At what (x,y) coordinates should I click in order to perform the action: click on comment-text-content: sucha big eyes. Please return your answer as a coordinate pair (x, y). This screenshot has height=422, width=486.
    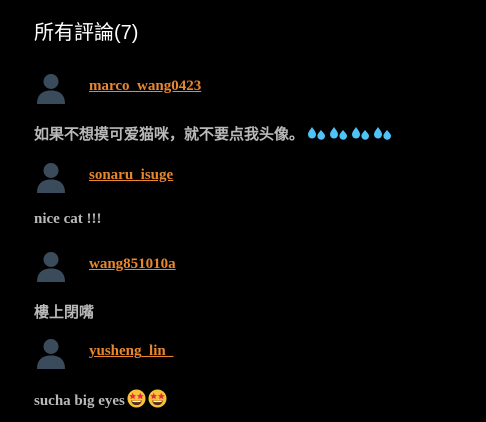
    Looking at the image, I should click on (79, 401).